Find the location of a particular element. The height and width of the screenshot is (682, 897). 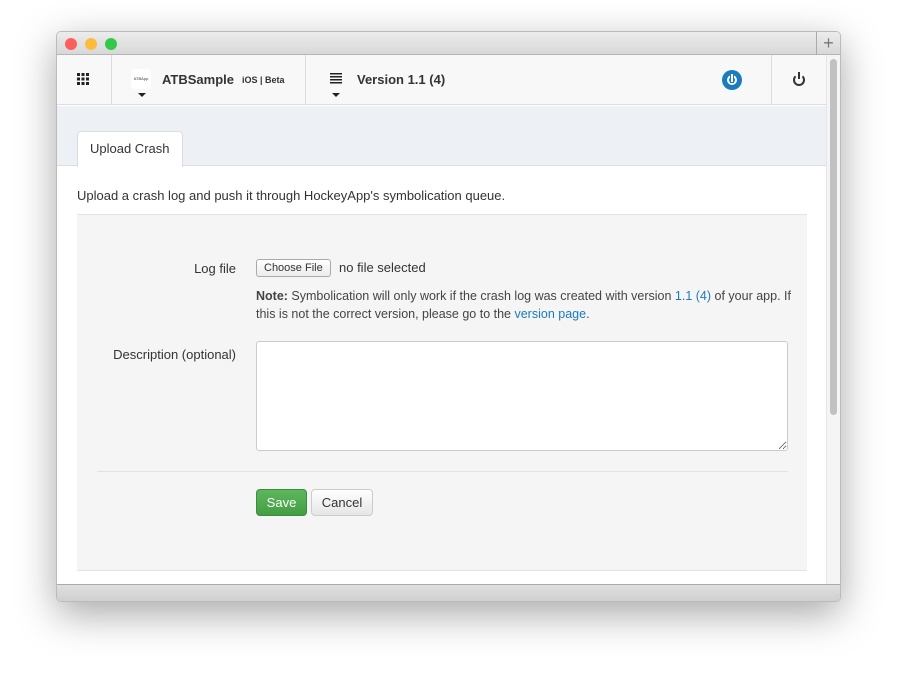

scrollbar-thumb is located at coordinates (833, 237).